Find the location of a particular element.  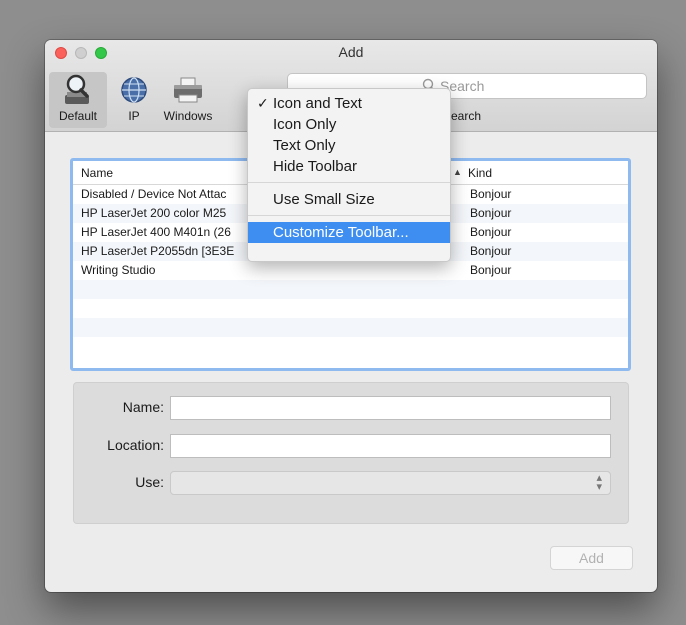

menu-item-text-only: Text Only is located at coordinates (349, 145).